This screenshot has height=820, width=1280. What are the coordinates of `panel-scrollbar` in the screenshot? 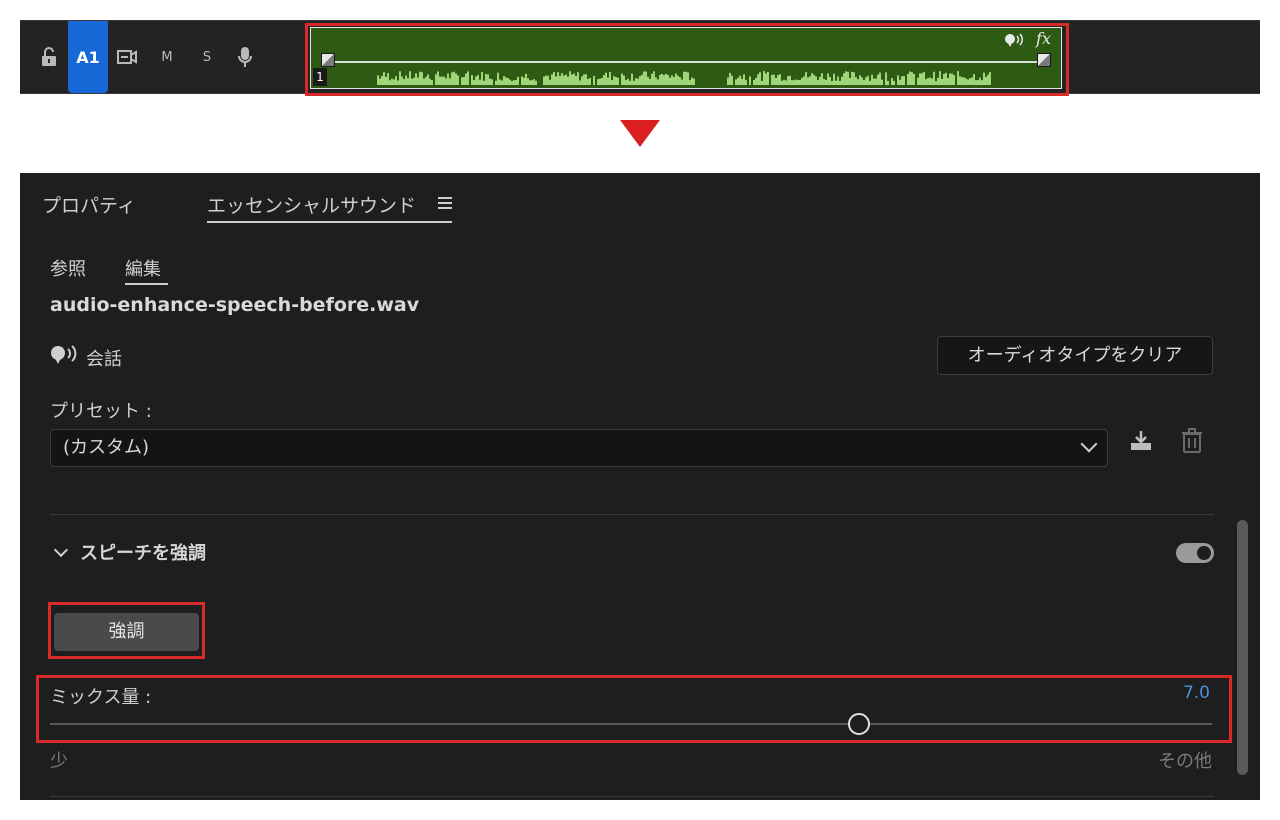 It's located at (1242, 647).